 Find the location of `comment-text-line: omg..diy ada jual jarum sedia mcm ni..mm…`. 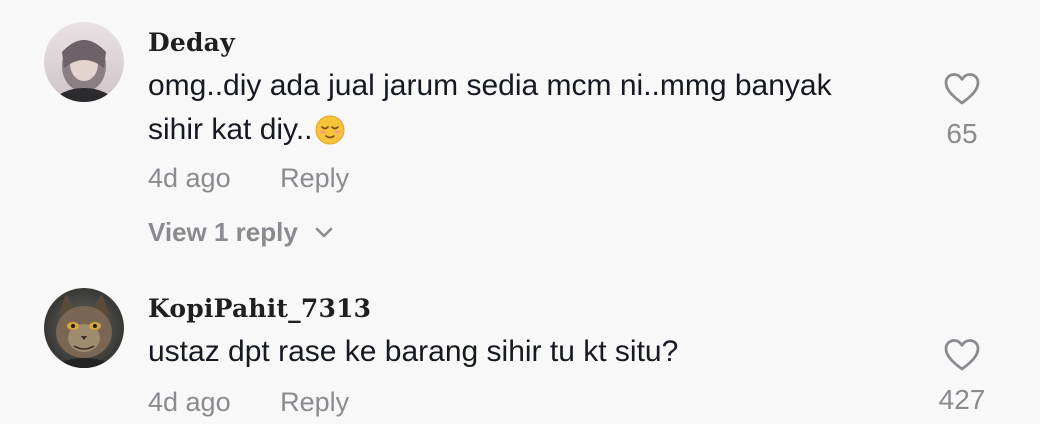

comment-text-line: omg..diy ada jual jarum sedia mcm ni..mm… is located at coordinates (490, 85).